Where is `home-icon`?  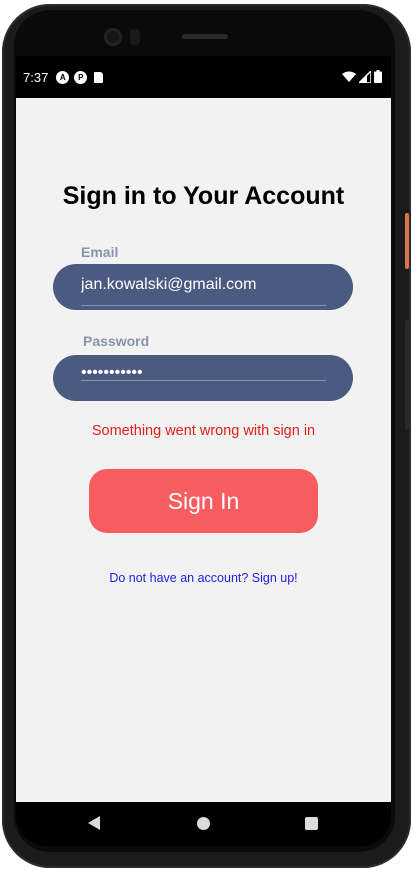 home-icon is located at coordinates (203, 823).